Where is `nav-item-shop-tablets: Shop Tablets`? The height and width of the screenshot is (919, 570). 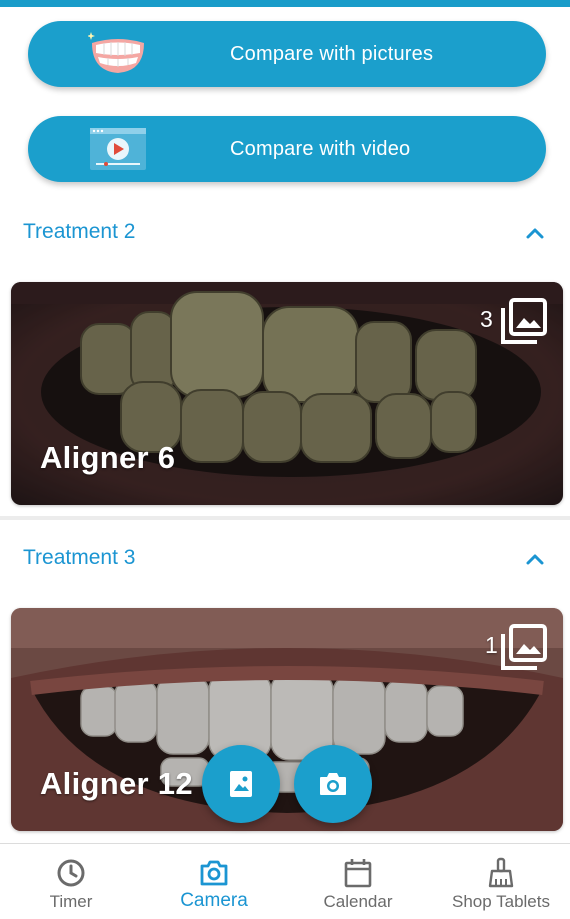 nav-item-shop-tablets: Shop Tablets is located at coordinates (500, 881).